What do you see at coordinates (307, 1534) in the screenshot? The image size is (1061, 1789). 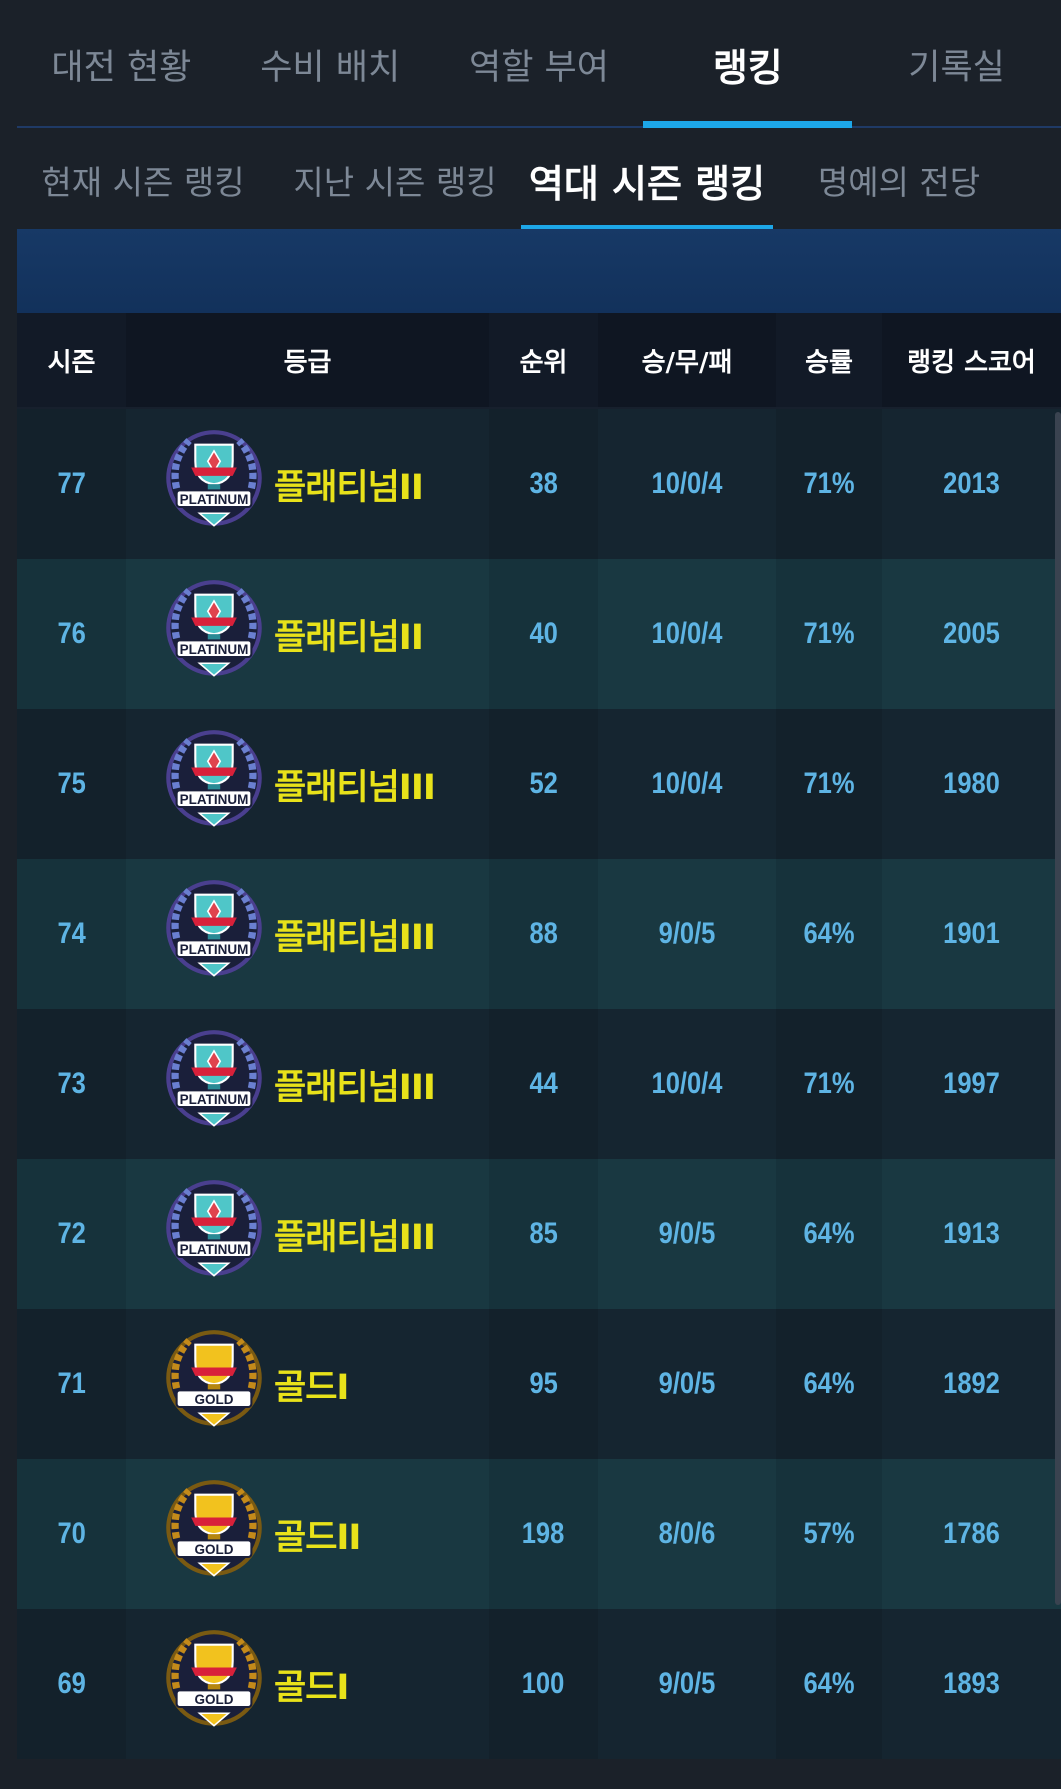 I see `grade-cell: GOLD 골드II` at bounding box center [307, 1534].